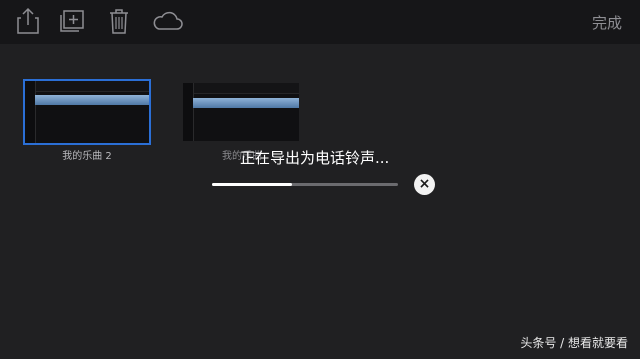 The height and width of the screenshot is (359, 640). Describe the element at coordinates (607, 22) in the screenshot. I see `done-button: 完成` at that location.